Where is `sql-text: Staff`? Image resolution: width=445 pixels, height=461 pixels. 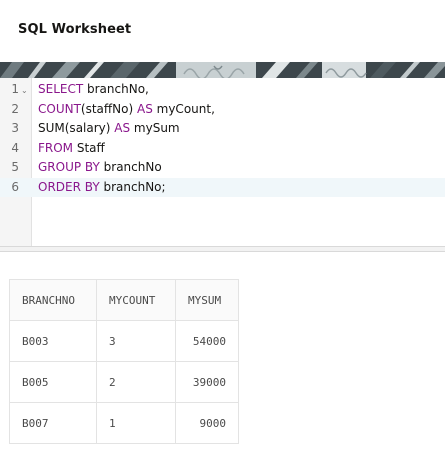 sql-text: Staff is located at coordinates (89, 147).